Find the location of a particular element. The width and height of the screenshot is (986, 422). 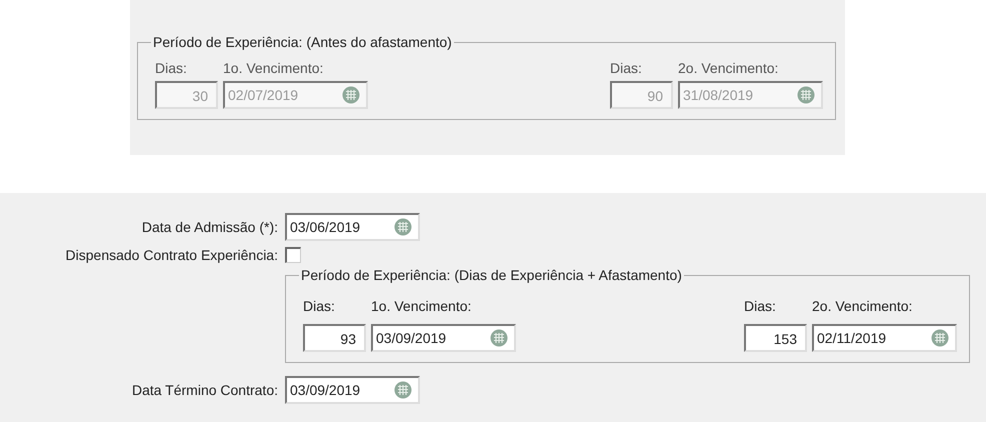

date-value: 31/08/2019 is located at coordinates (718, 95).